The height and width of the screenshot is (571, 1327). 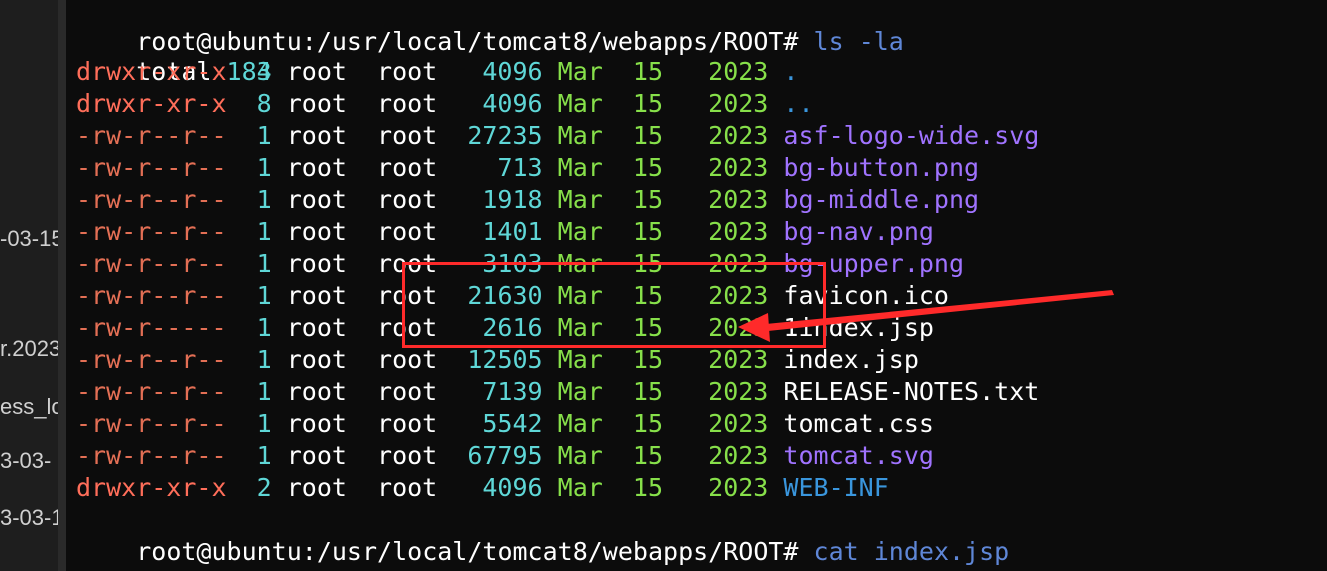 What do you see at coordinates (29, 517) in the screenshot?
I see `background-text-fragment: 3-03-1` at bounding box center [29, 517].